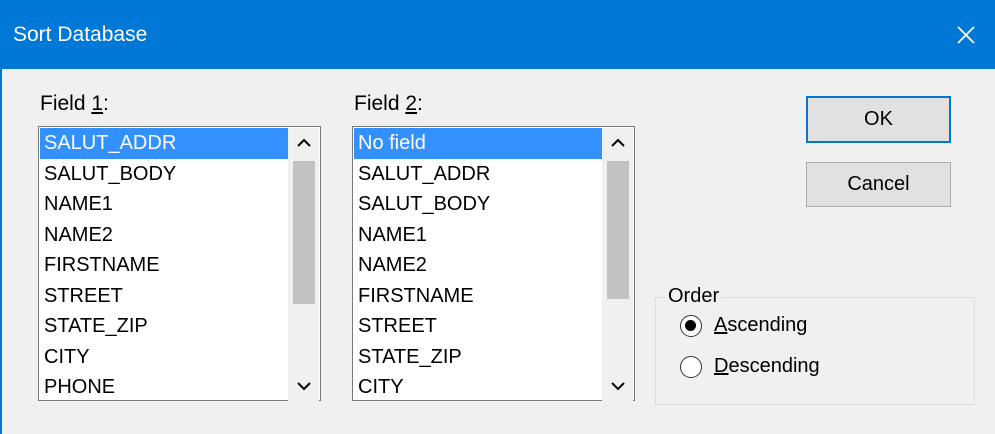 Image resolution: width=995 pixels, height=434 pixels. I want to click on ascending-radio: Ascending, so click(743, 325).